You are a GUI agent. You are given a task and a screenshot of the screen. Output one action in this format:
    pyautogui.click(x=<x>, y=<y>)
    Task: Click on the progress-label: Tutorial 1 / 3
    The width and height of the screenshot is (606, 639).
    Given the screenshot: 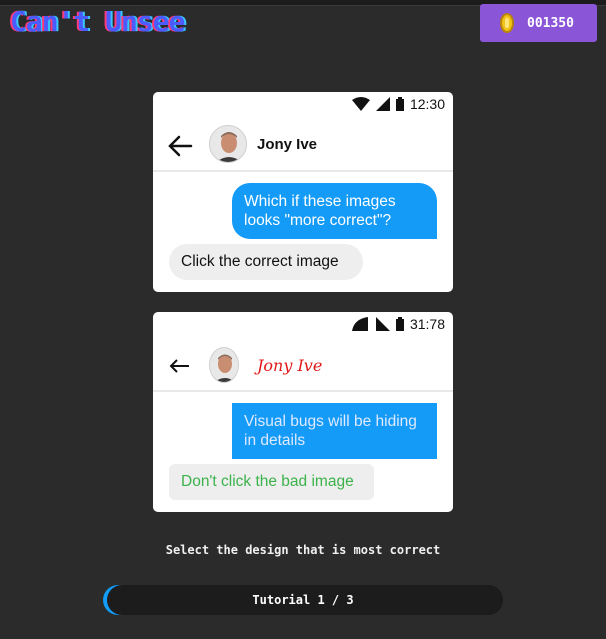 What is the action you would take?
    pyautogui.click(x=303, y=600)
    